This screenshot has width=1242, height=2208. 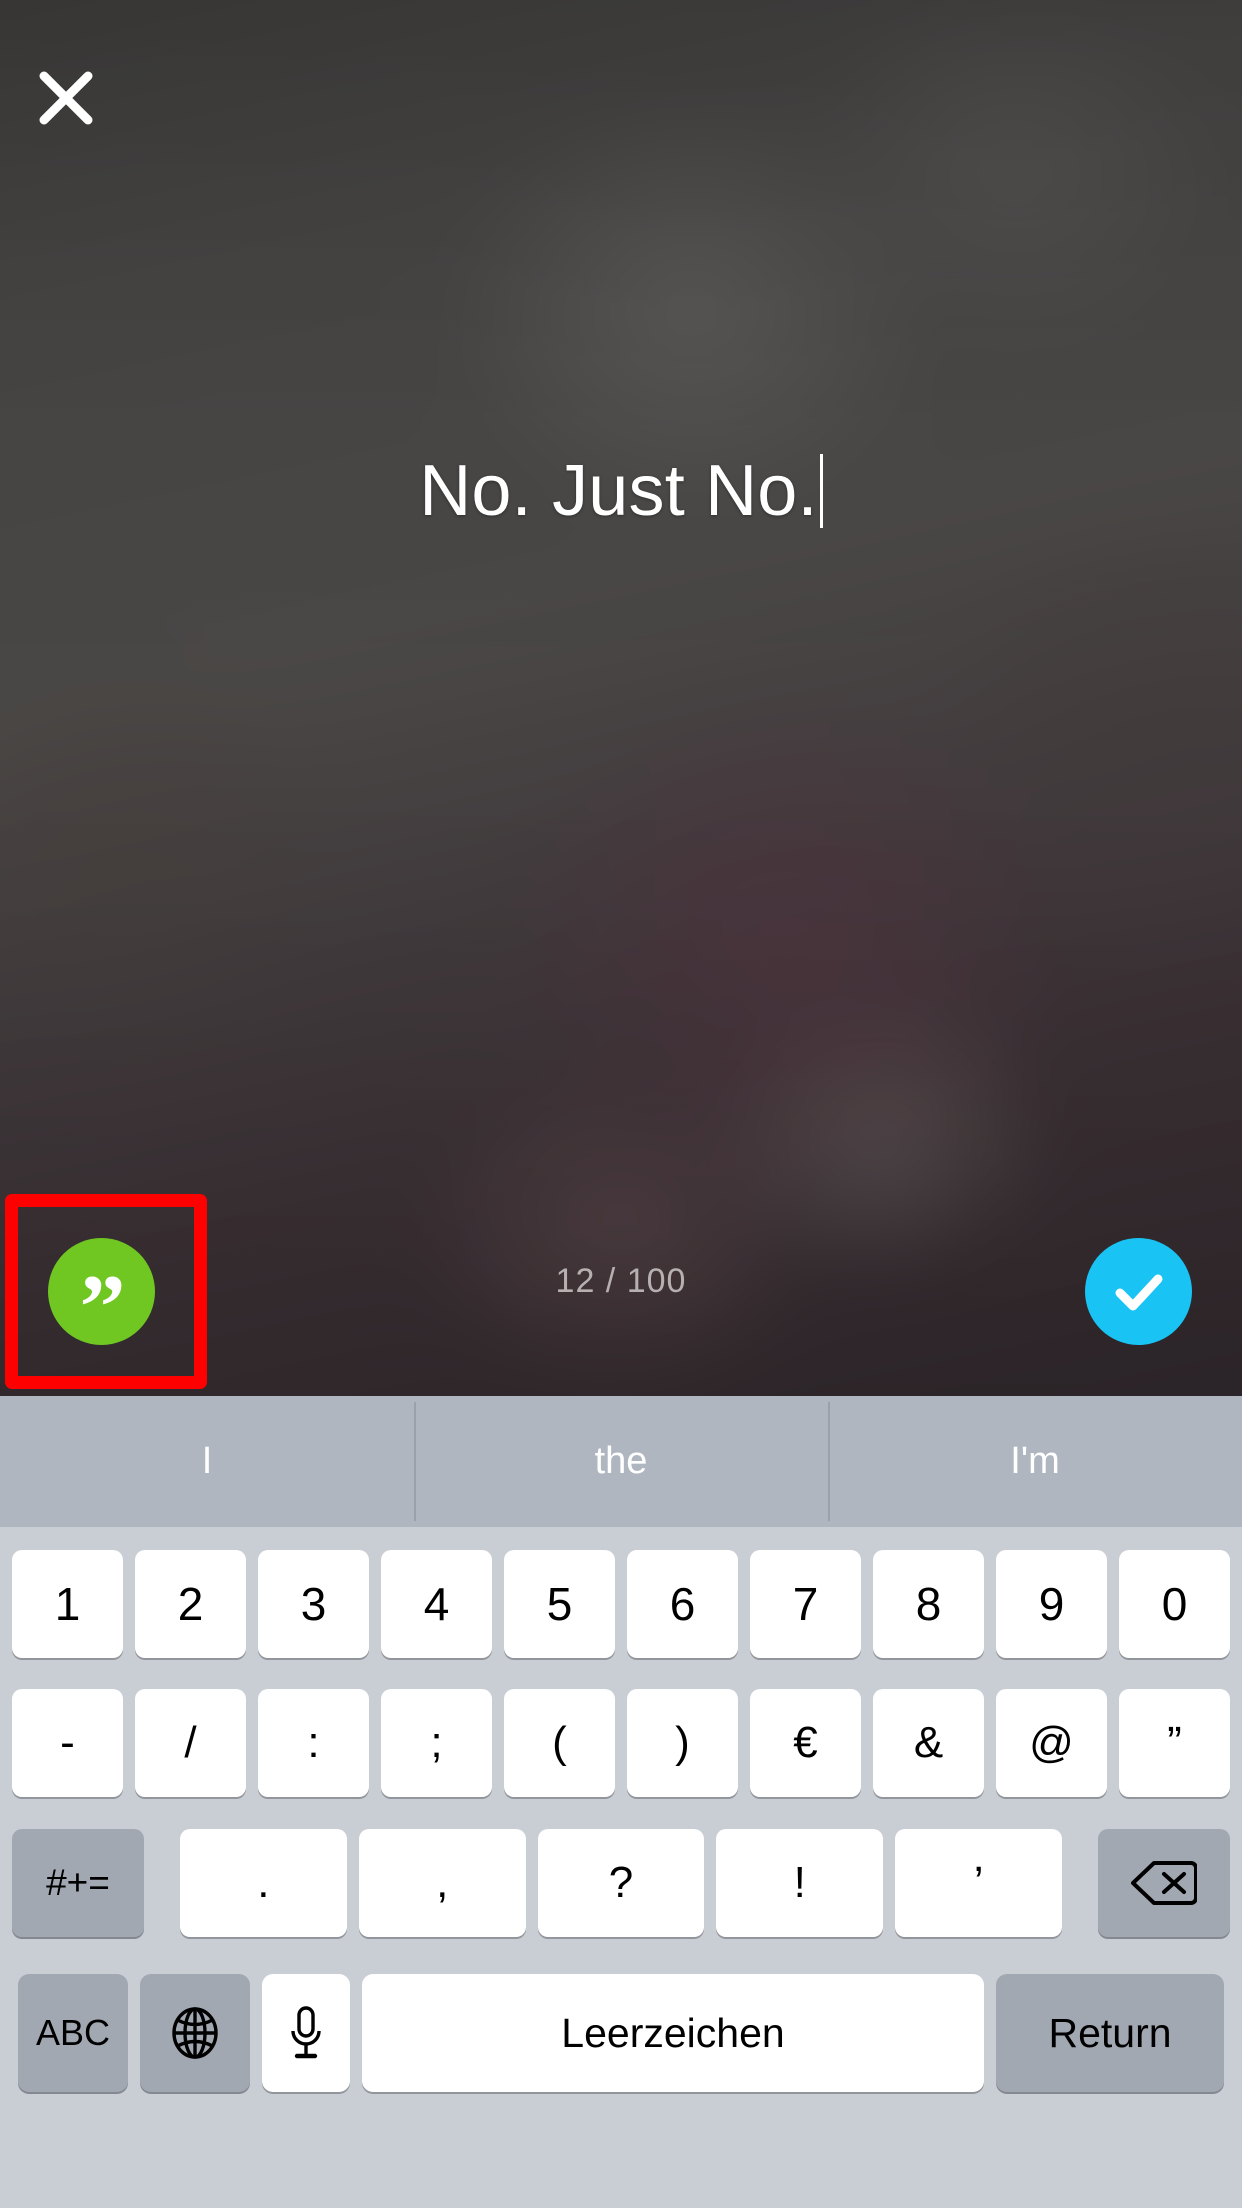 I want to click on key-6: 6, so click(x=682, y=1603).